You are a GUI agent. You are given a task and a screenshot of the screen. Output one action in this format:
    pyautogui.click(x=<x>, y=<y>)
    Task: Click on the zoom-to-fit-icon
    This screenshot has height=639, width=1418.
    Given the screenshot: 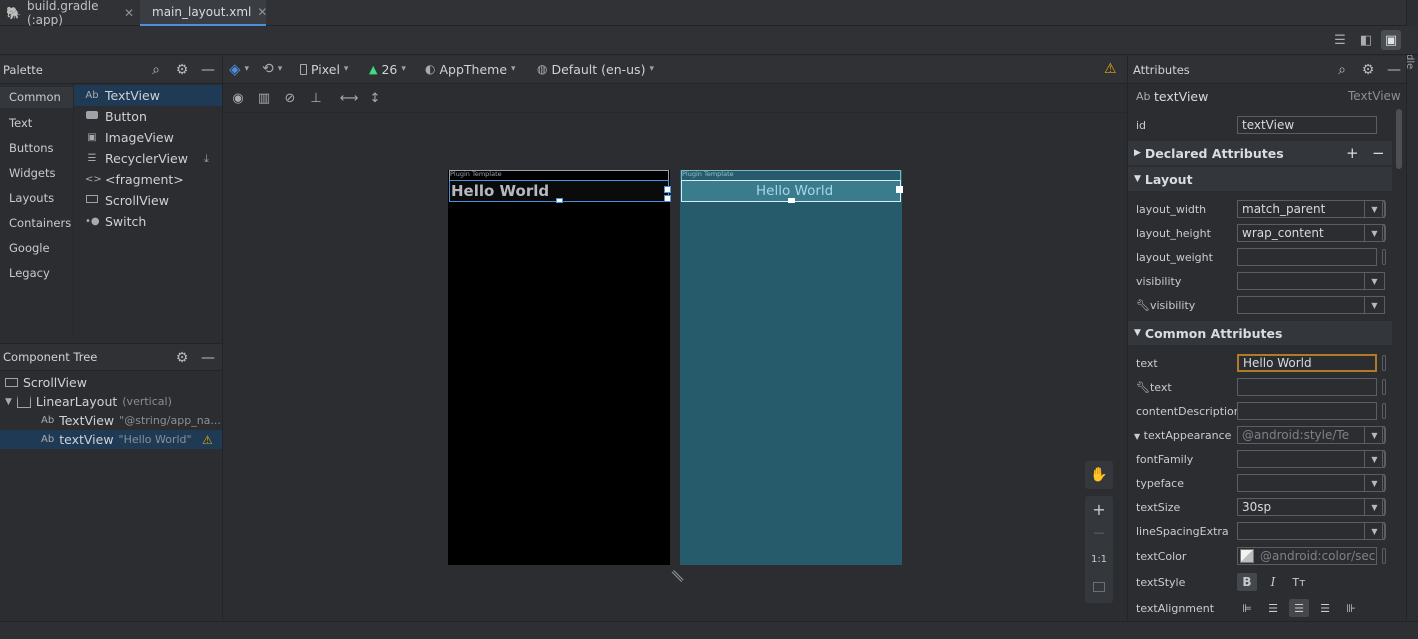 What is the action you would take?
    pyautogui.click(x=1099, y=587)
    